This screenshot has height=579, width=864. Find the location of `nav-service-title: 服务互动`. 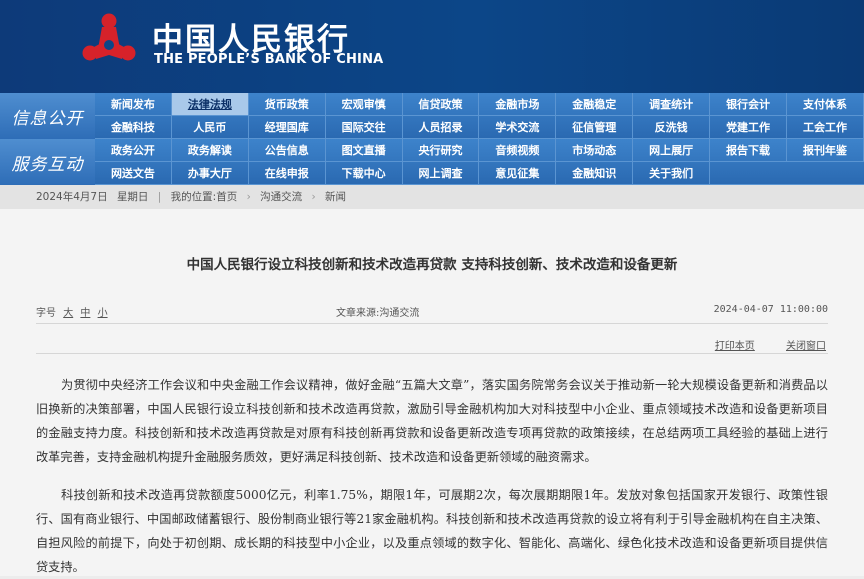

nav-service-title: 服务互动 is located at coordinates (47, 162).